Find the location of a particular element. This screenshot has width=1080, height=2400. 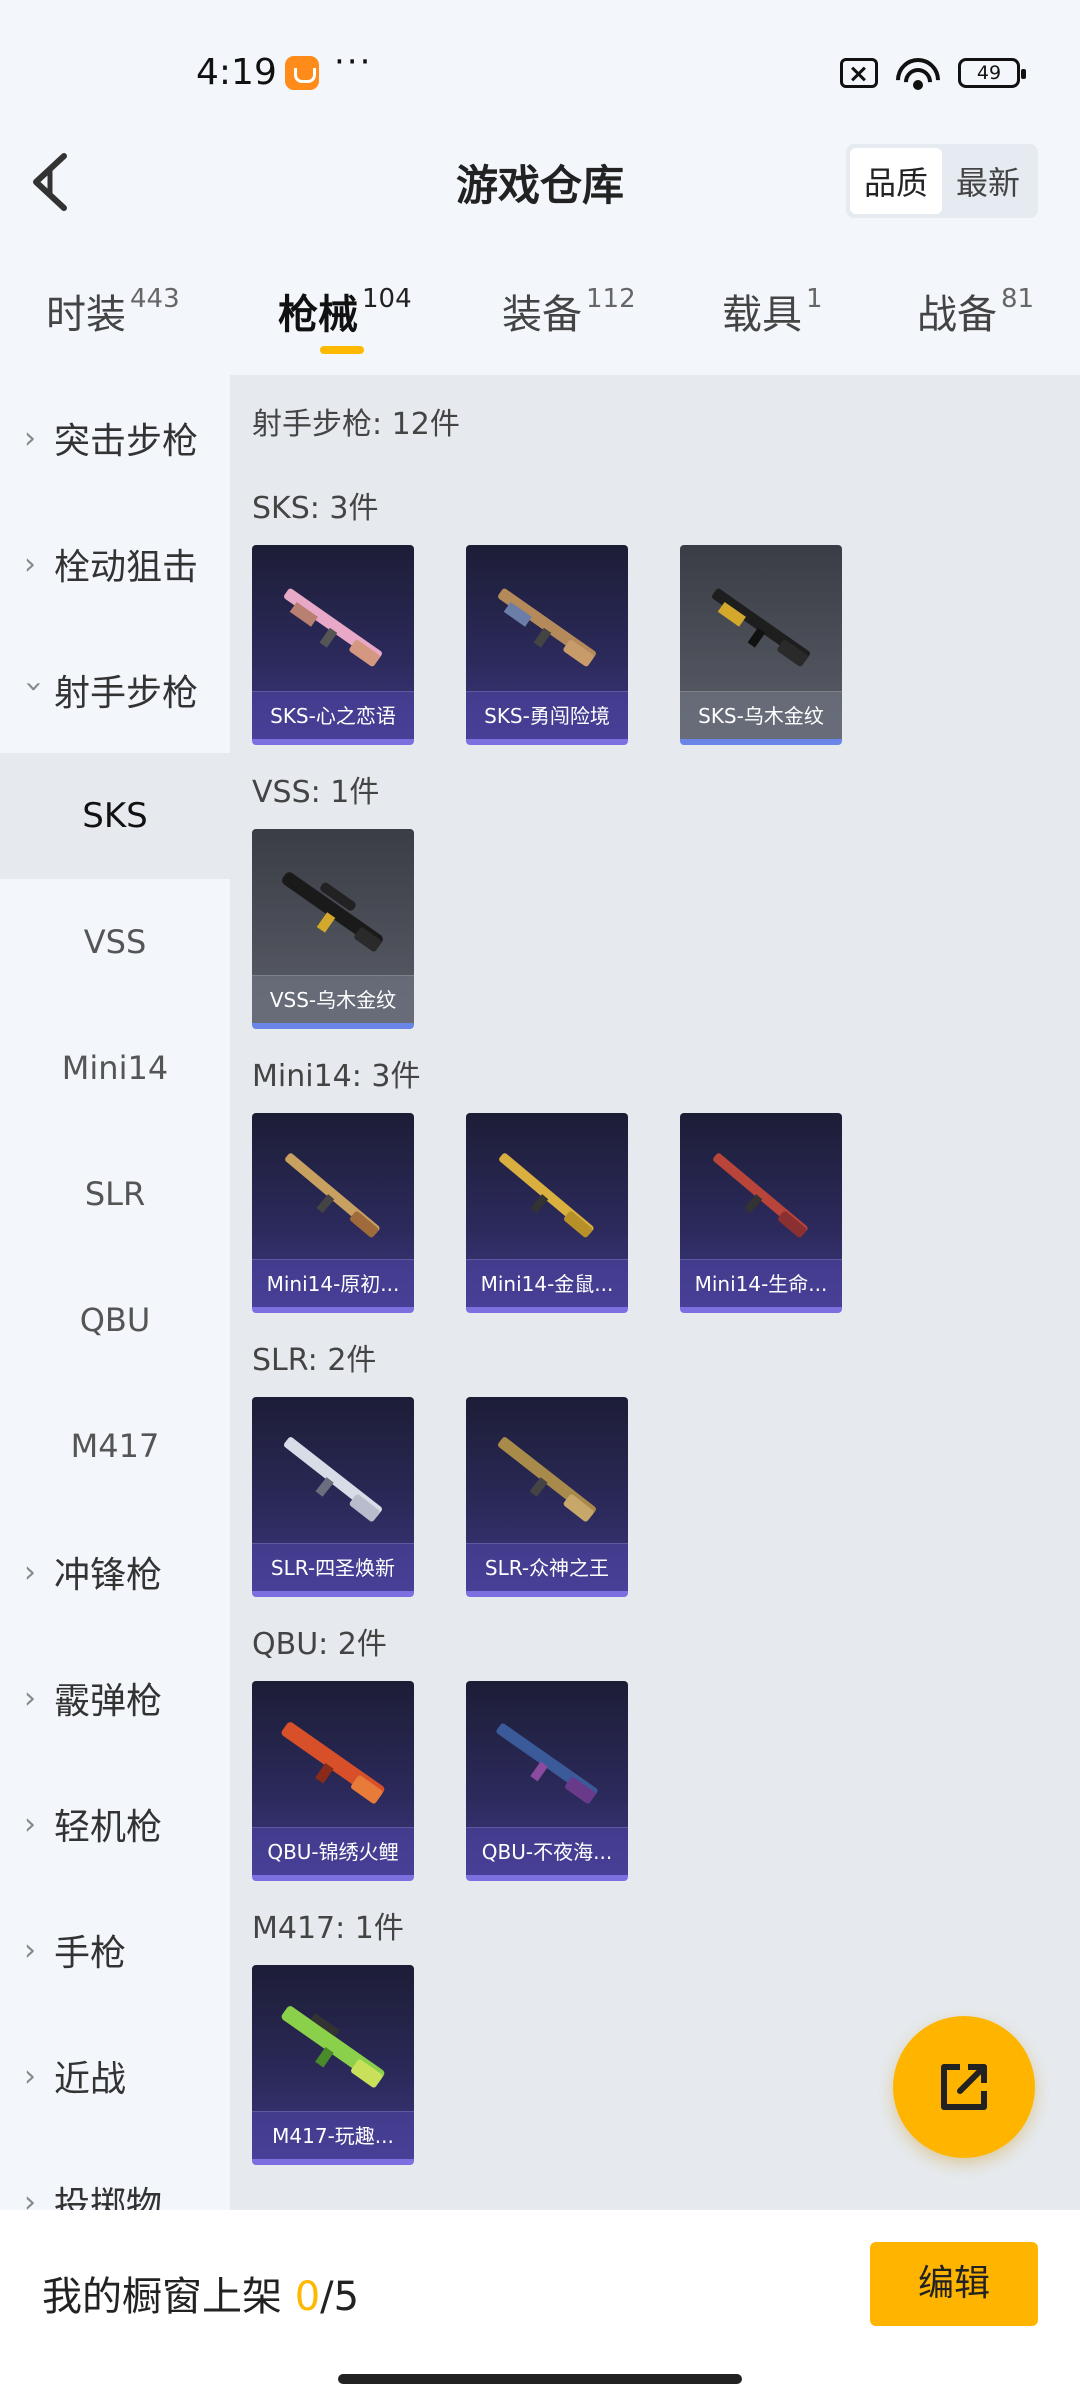

sidebar-item-label: 近战 is located at coordinates (90, 2079).